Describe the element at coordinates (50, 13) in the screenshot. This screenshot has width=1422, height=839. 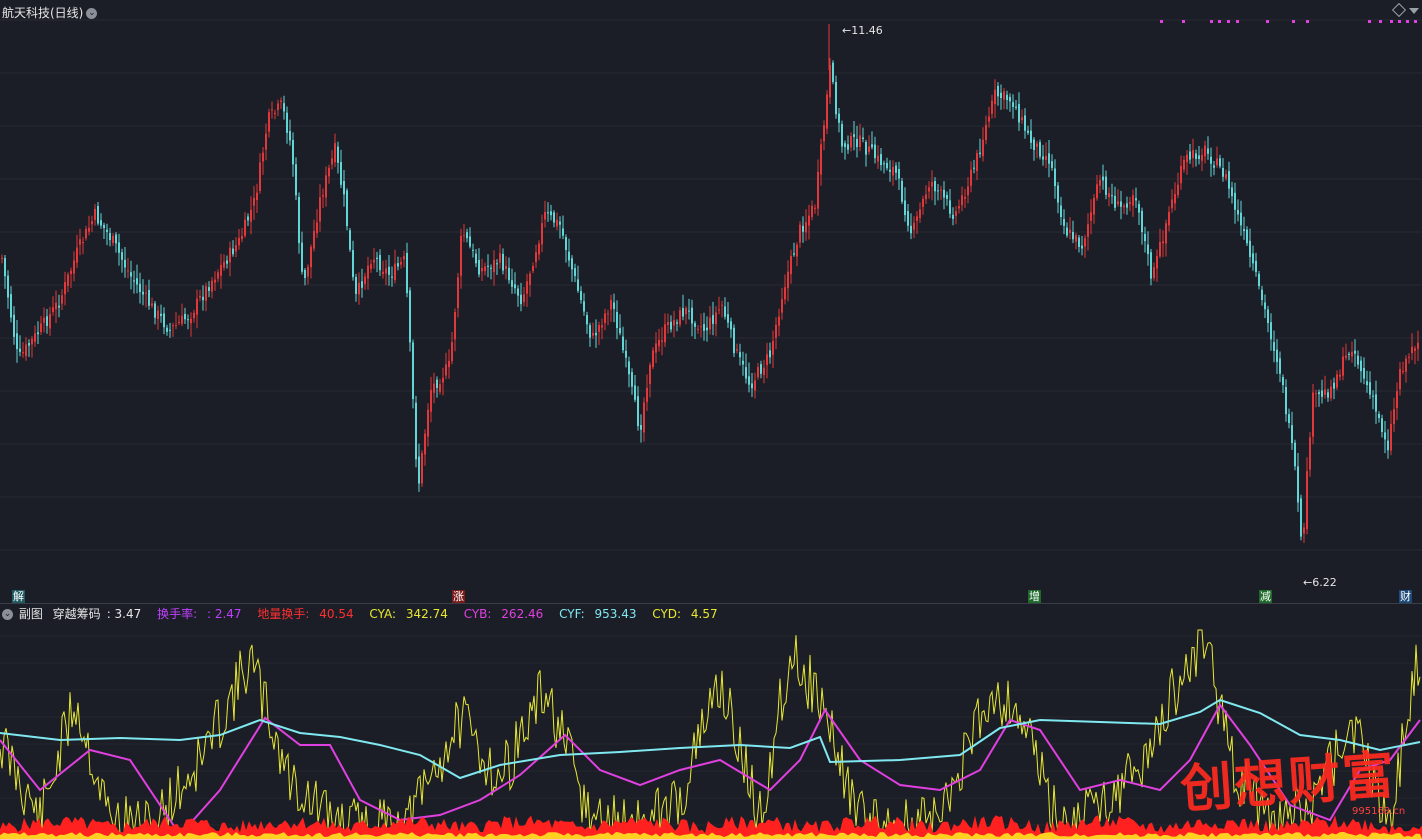
I see `stock-title: 航天科技(日线) ⌄` at that location.